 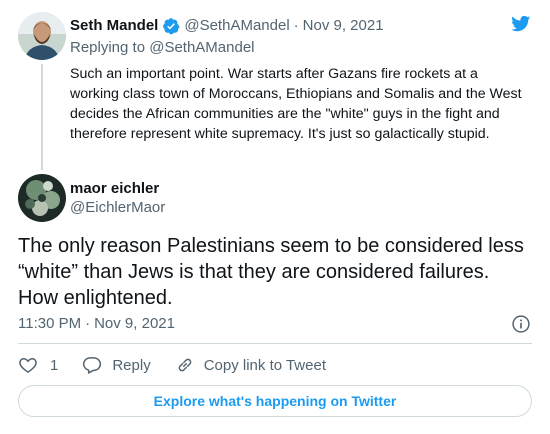 I want to click on tweet-actions: 1 Reply Copy link to Tweet, so click(x=172, y=365).